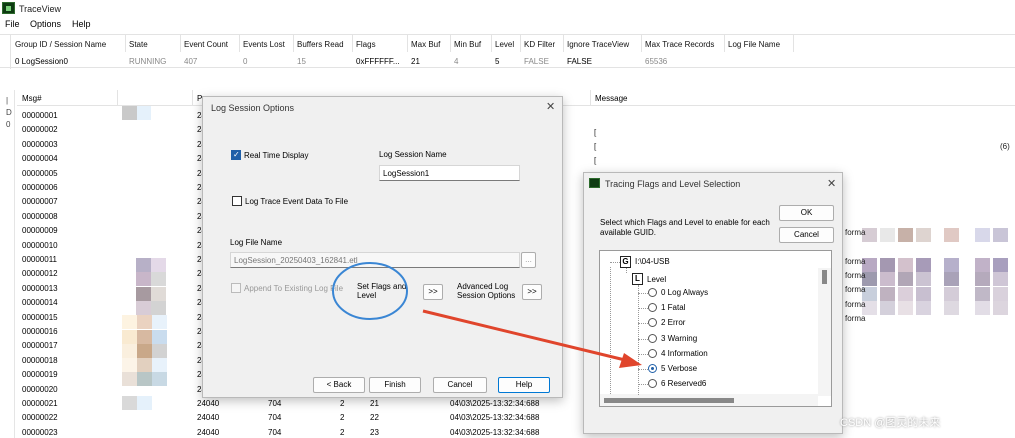 Image resolution: width=1015 pixels, height=438 pixels. Describe the element at coordinates (684, 292) in the screenshot. I see `level-option-label-0: 0 Log Always` at that location.